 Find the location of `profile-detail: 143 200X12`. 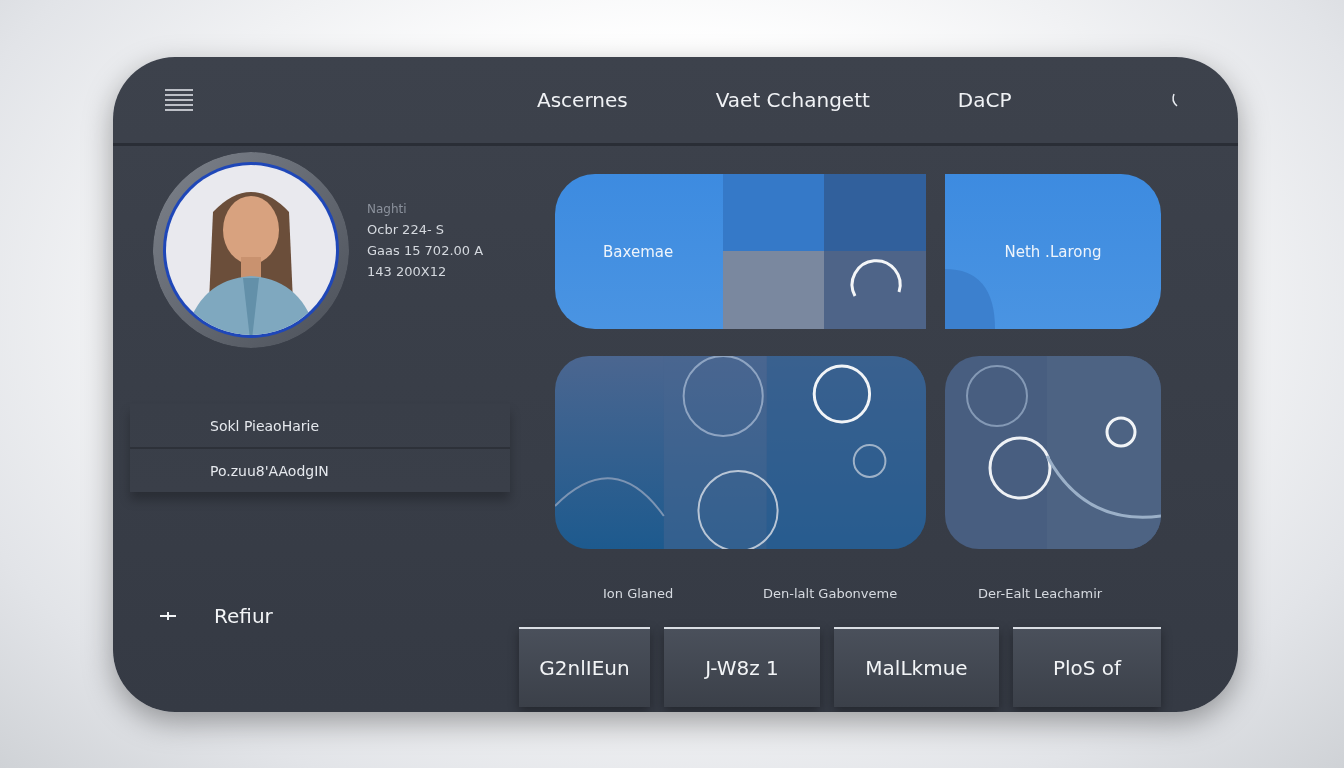

profile-detail: 143 200X12 is located at coordinates (407, 271).